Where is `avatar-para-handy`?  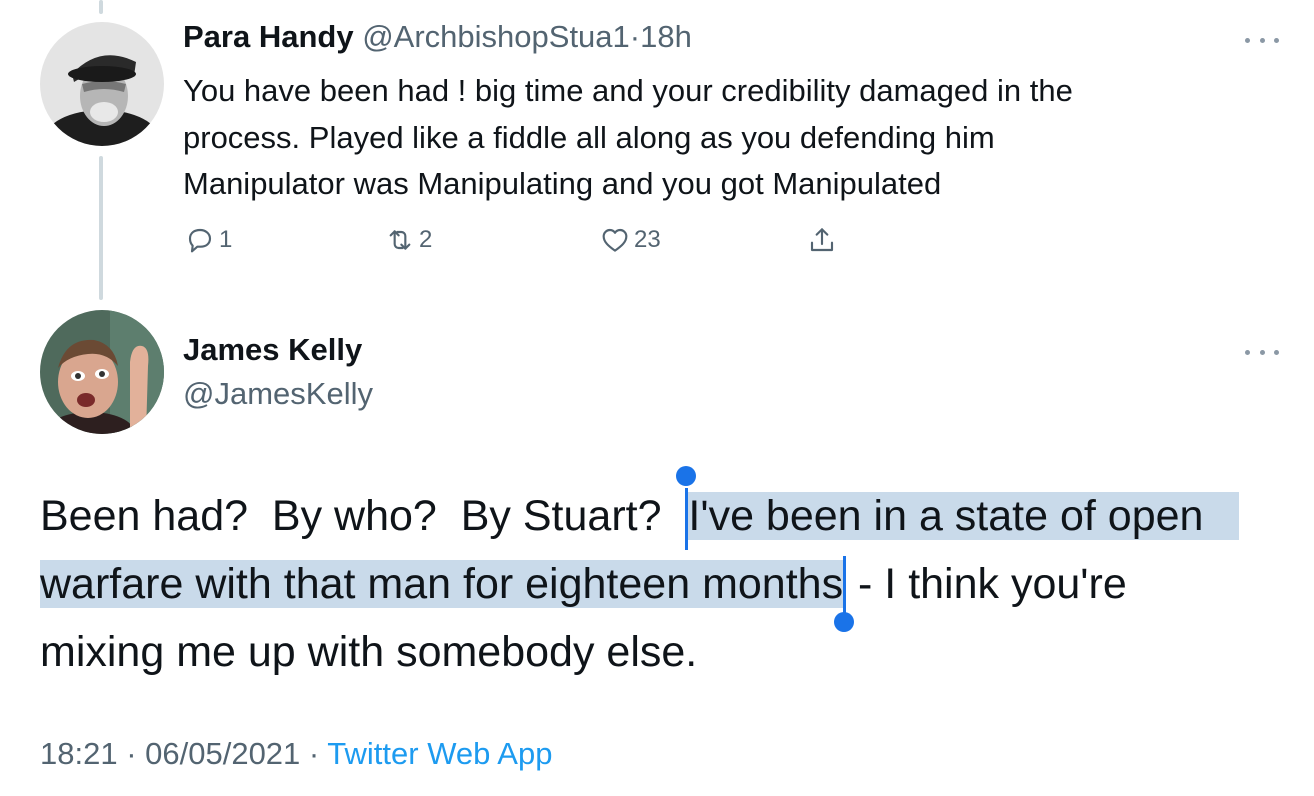 avatar-para-handy is located at coordinates (102, 84).